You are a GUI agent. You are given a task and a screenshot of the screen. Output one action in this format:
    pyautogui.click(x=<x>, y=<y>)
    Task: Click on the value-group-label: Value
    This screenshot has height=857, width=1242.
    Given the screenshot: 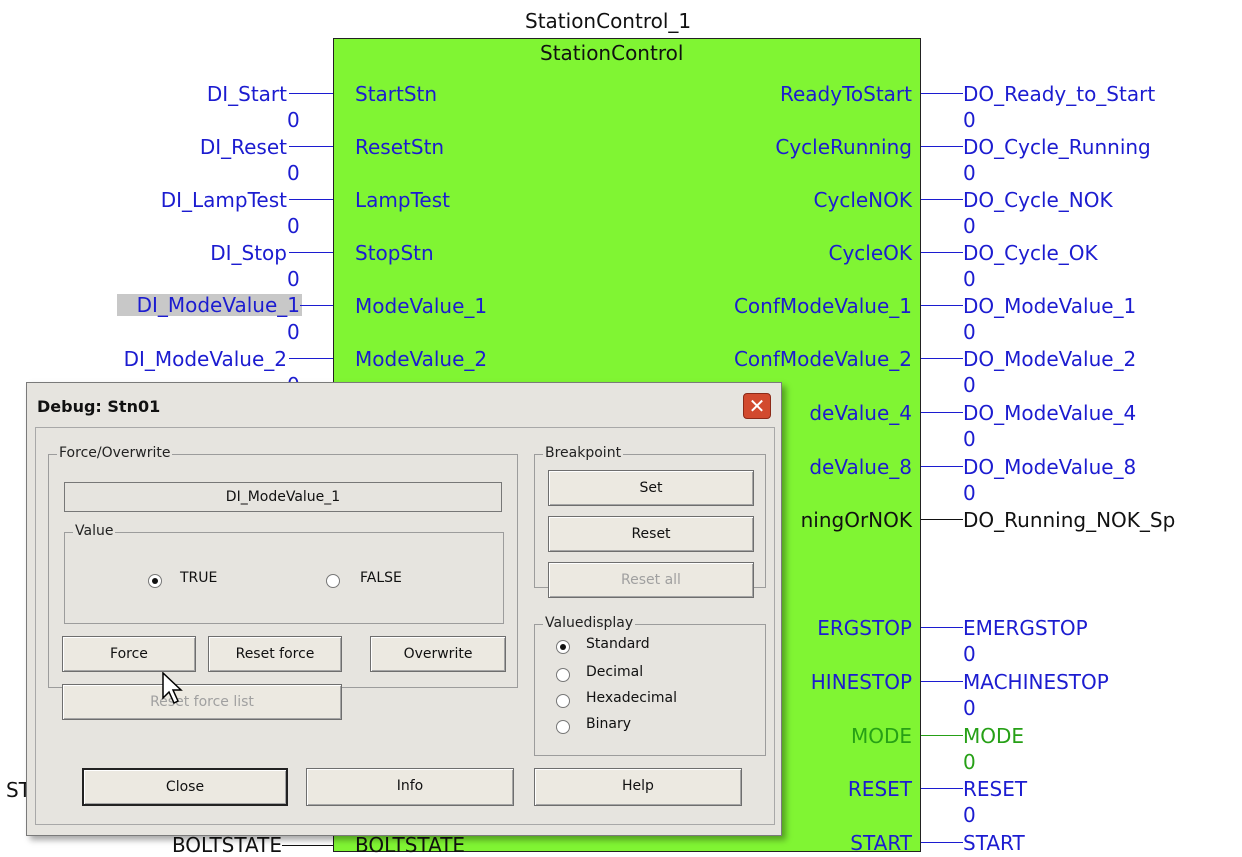 What is the action you would take?
    pyautogui.click(x=94, y=531)
    